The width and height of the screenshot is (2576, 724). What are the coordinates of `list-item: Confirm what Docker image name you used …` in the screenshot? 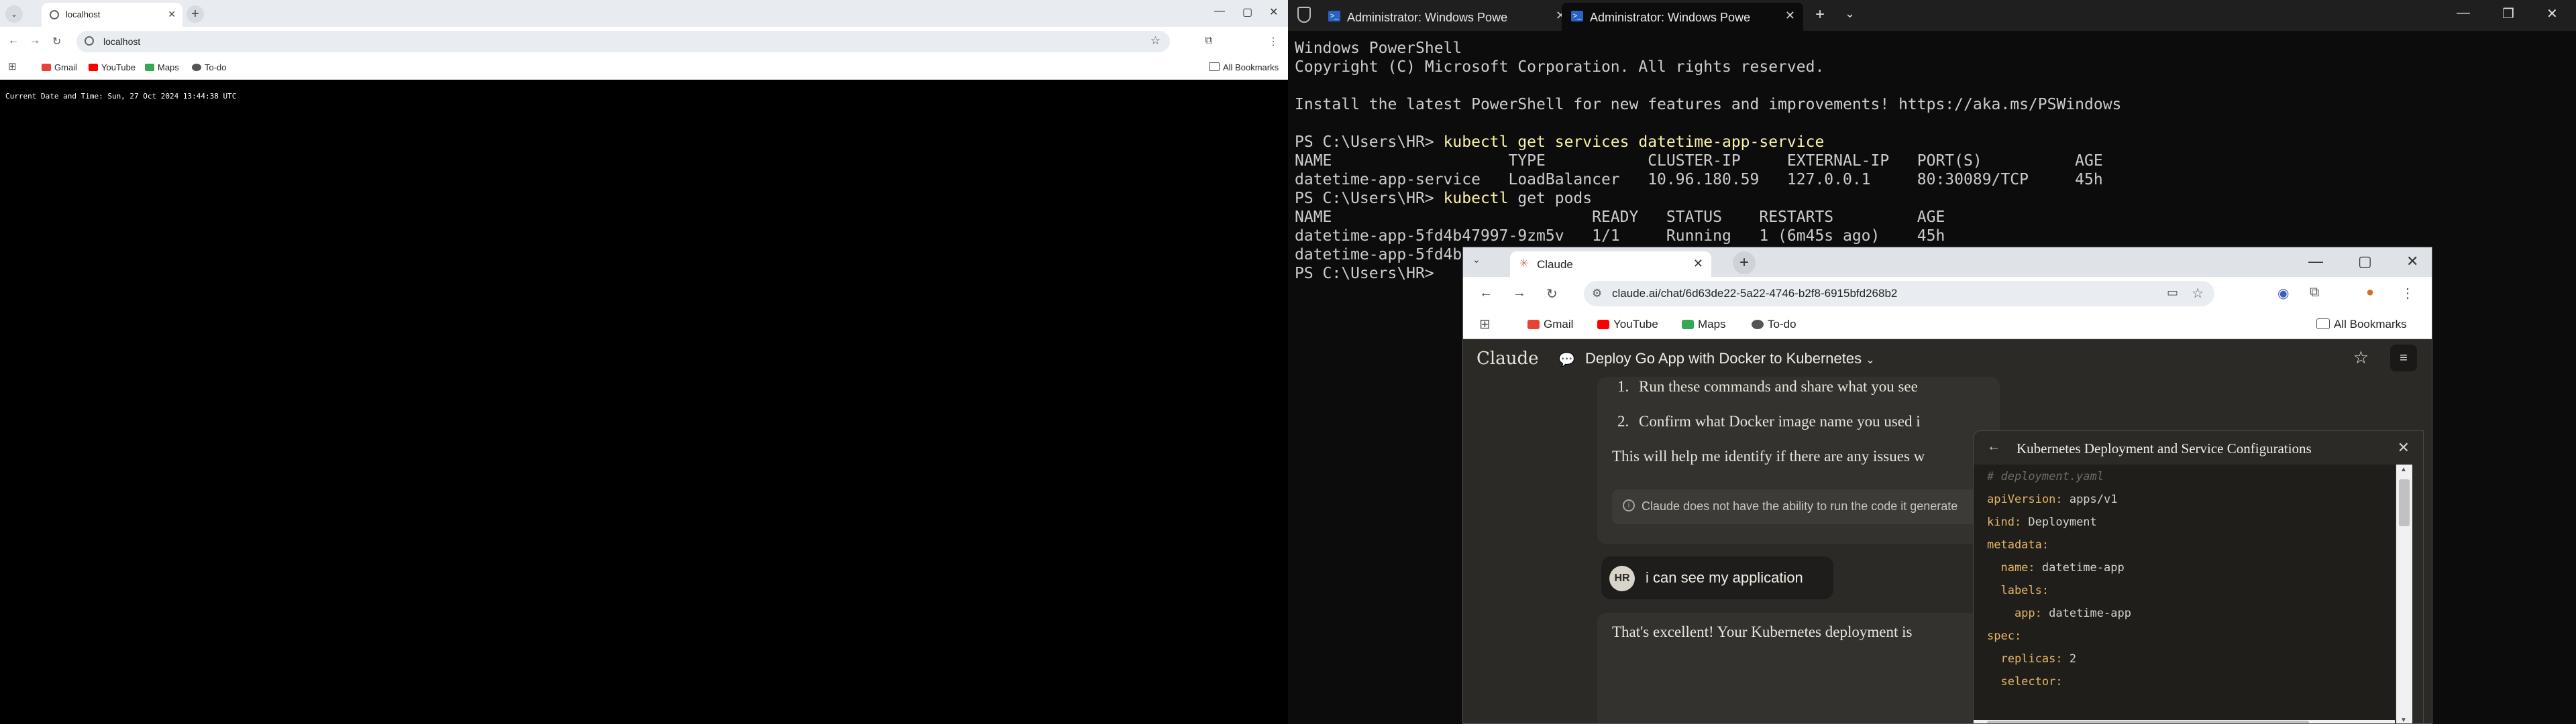 It's located at (1780, 421).